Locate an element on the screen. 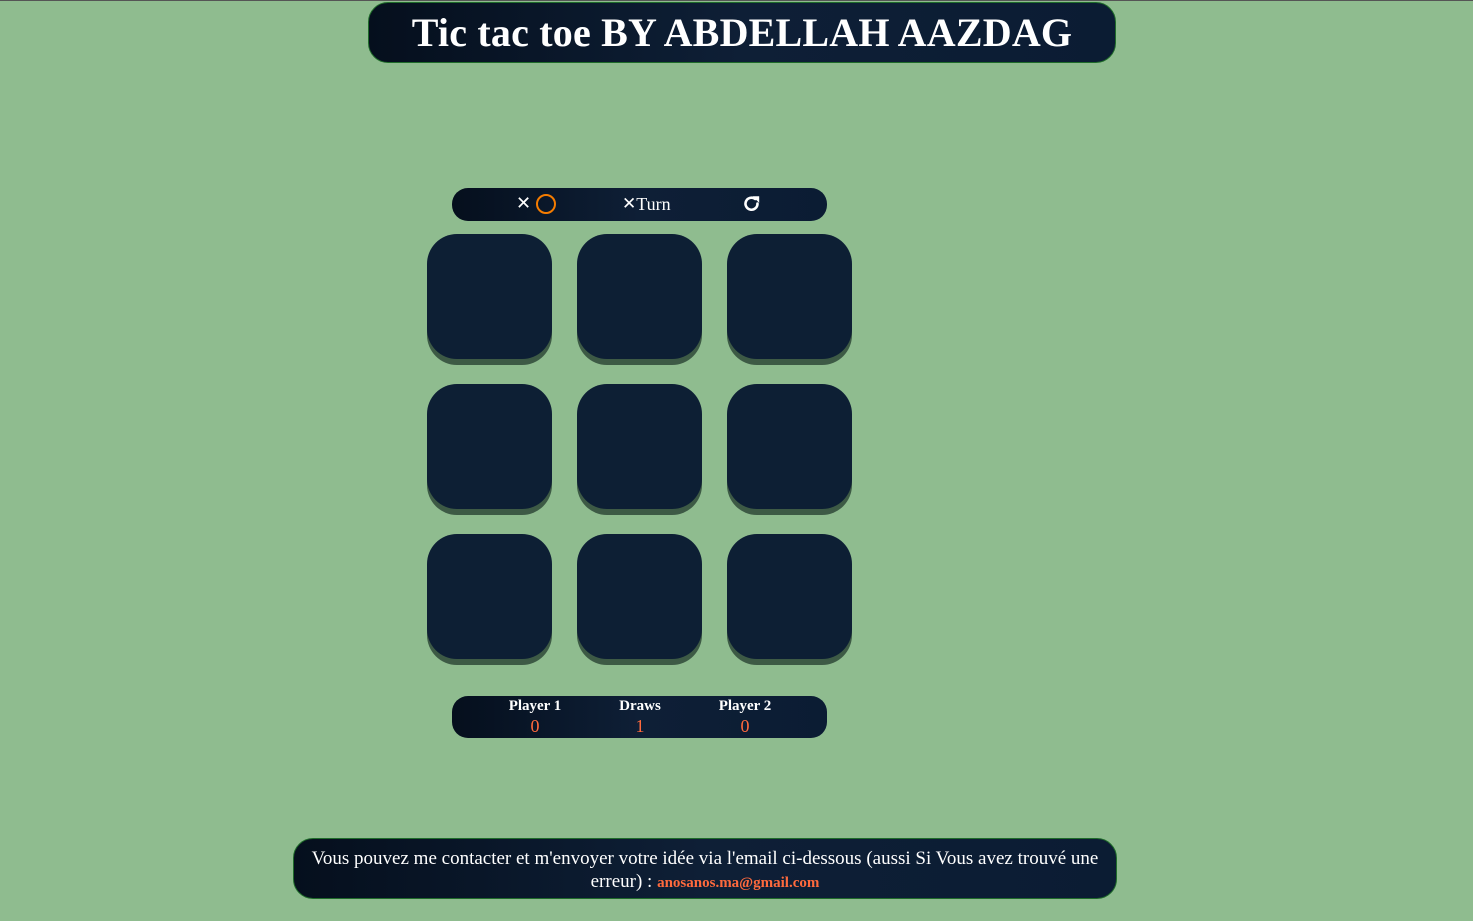 Image resolution: width=1473 pixels, height=921 pixels. player1-score: Player 1 0 is located at coordinates (535, 716).